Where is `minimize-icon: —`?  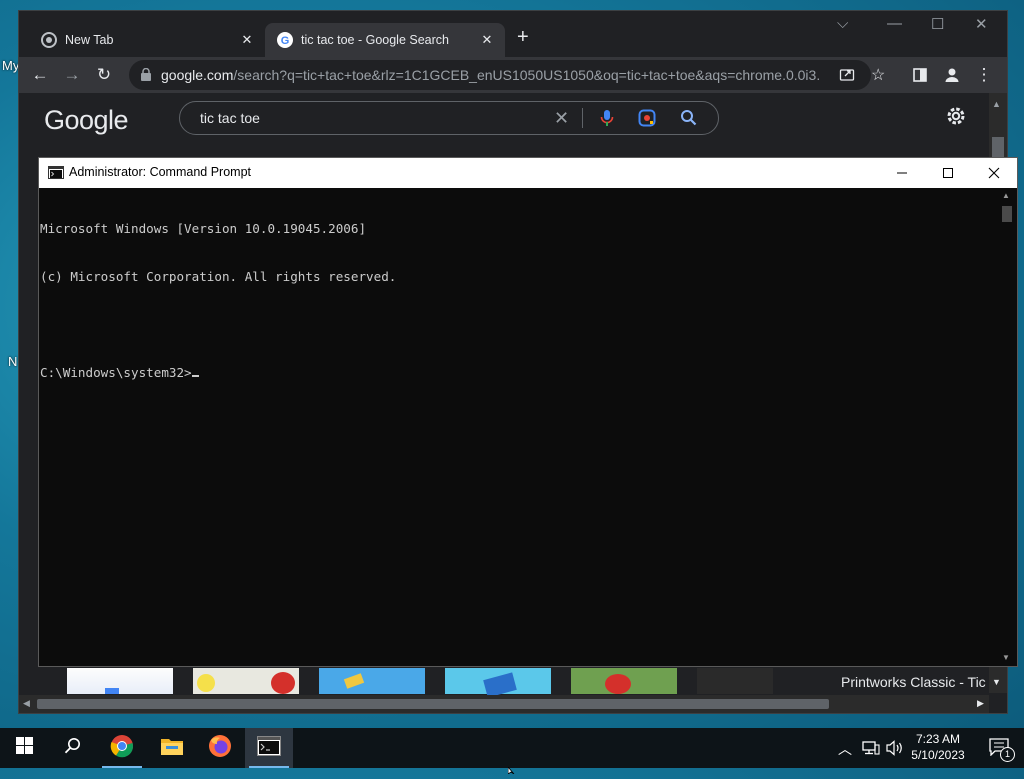
minimize-icon: — is located at coordinates (894, 23).